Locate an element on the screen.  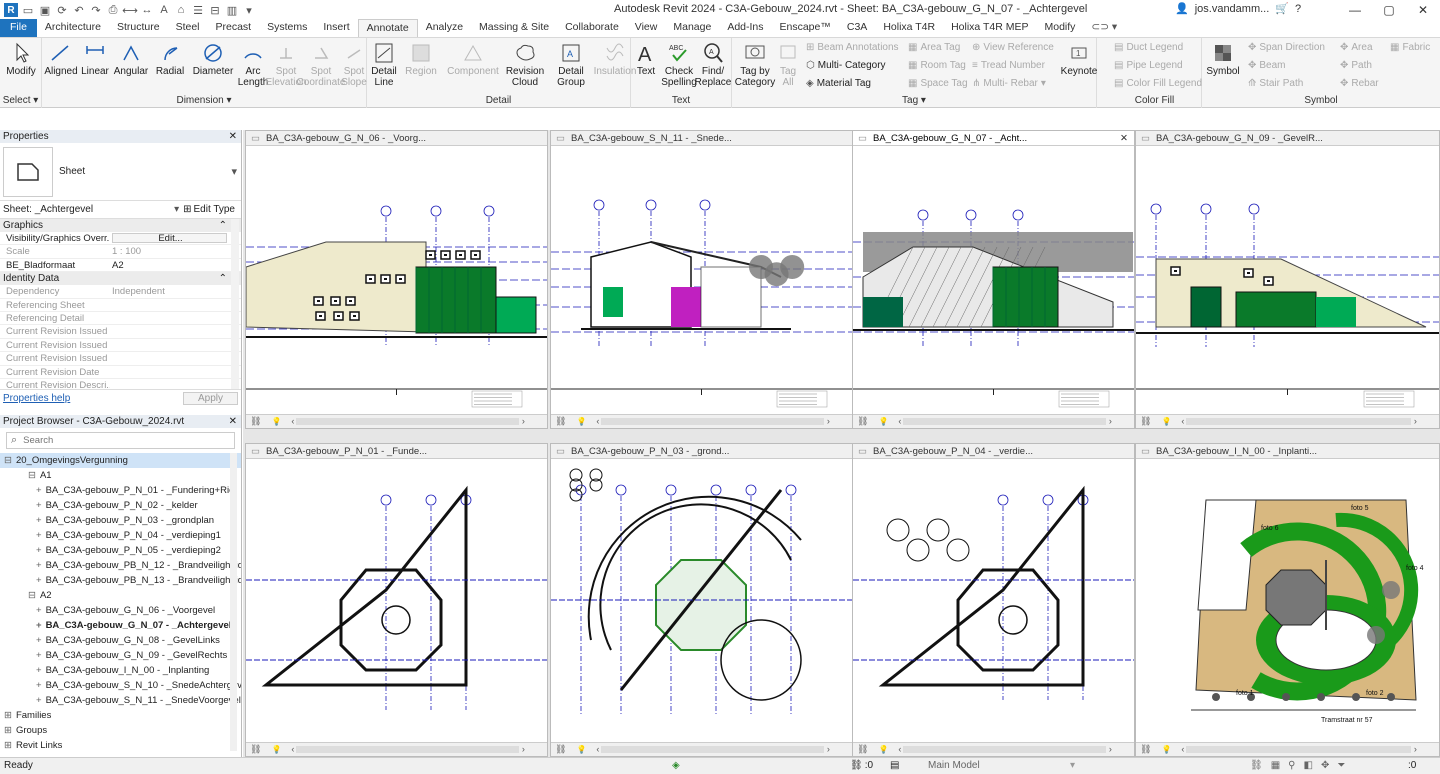
fabric-button: ▦ Fabric is located at coordinates (1410, 47).